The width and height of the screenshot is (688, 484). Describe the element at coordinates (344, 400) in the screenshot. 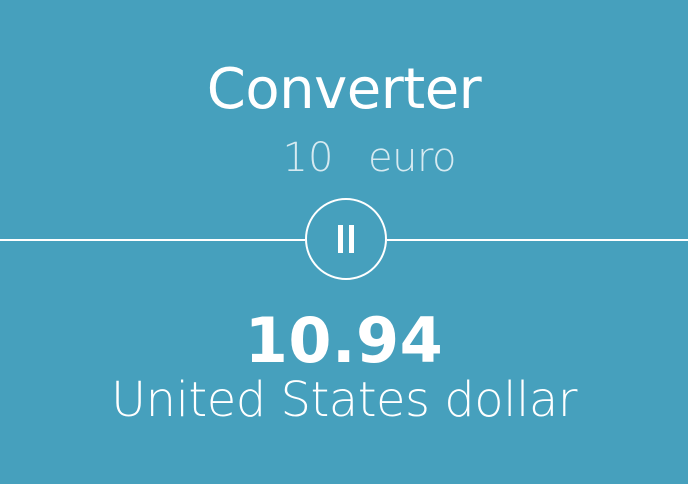

I see `to-currency-selector: United States dollar` at that location.